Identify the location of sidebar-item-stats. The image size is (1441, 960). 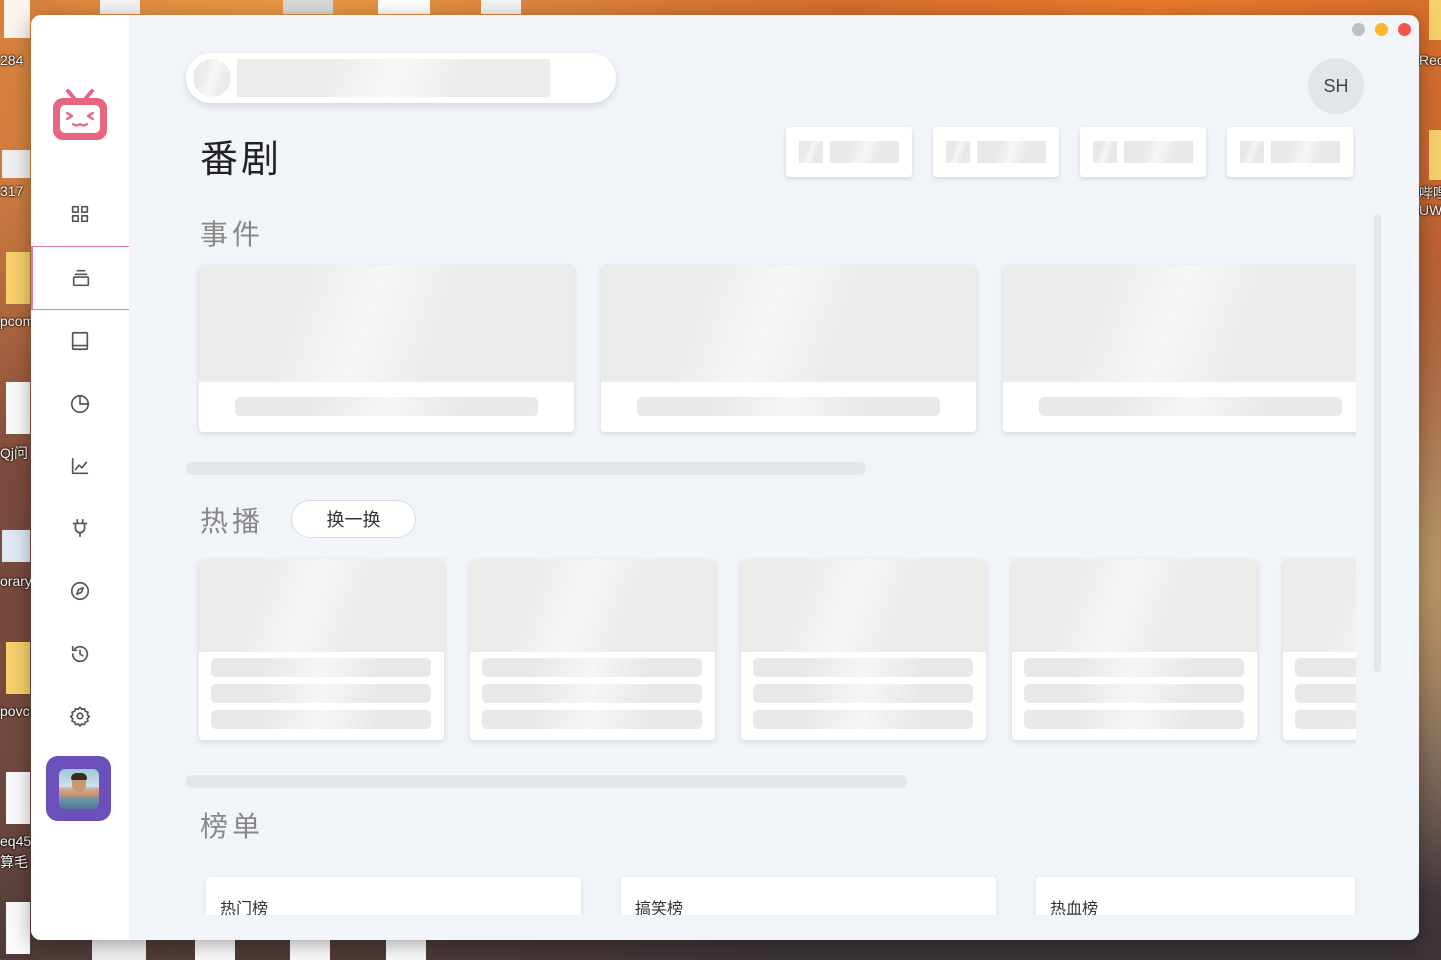
(80, 404).